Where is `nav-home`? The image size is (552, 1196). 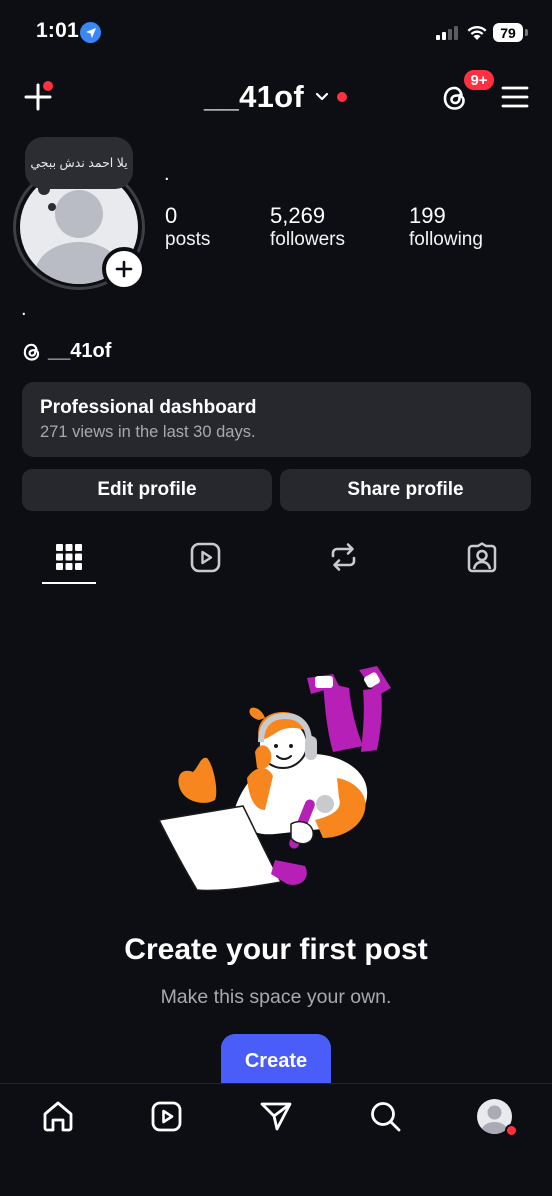
nav-home is located at coordinates (58, 1116).